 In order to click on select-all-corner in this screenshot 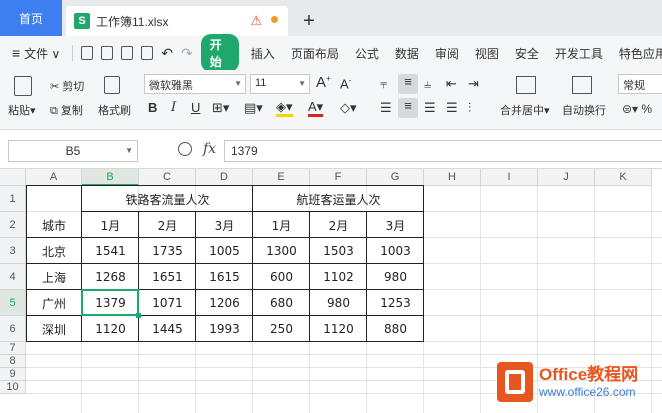, I will do `click(13, 177)`.